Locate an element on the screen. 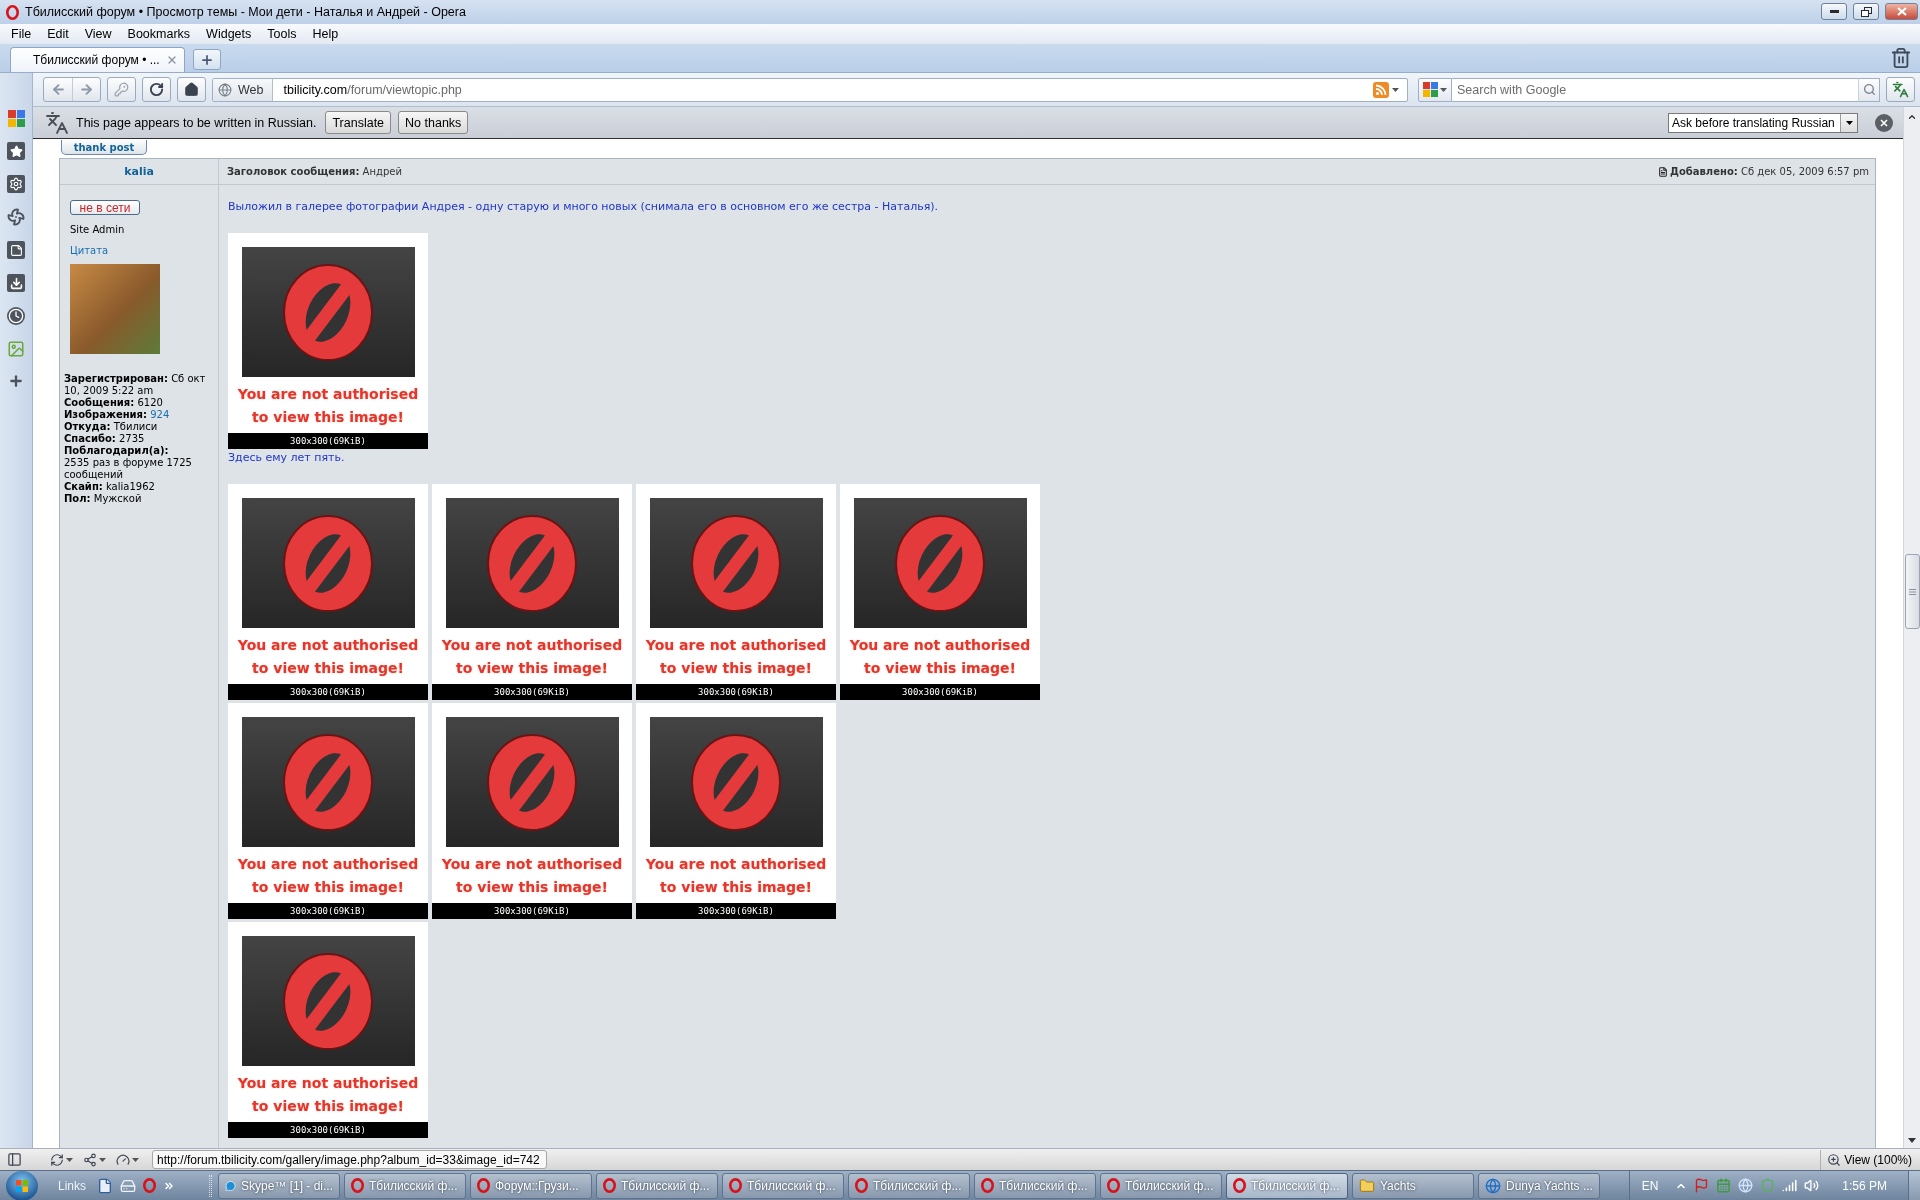  translate-page-icon is located at coordinates (57, 122).